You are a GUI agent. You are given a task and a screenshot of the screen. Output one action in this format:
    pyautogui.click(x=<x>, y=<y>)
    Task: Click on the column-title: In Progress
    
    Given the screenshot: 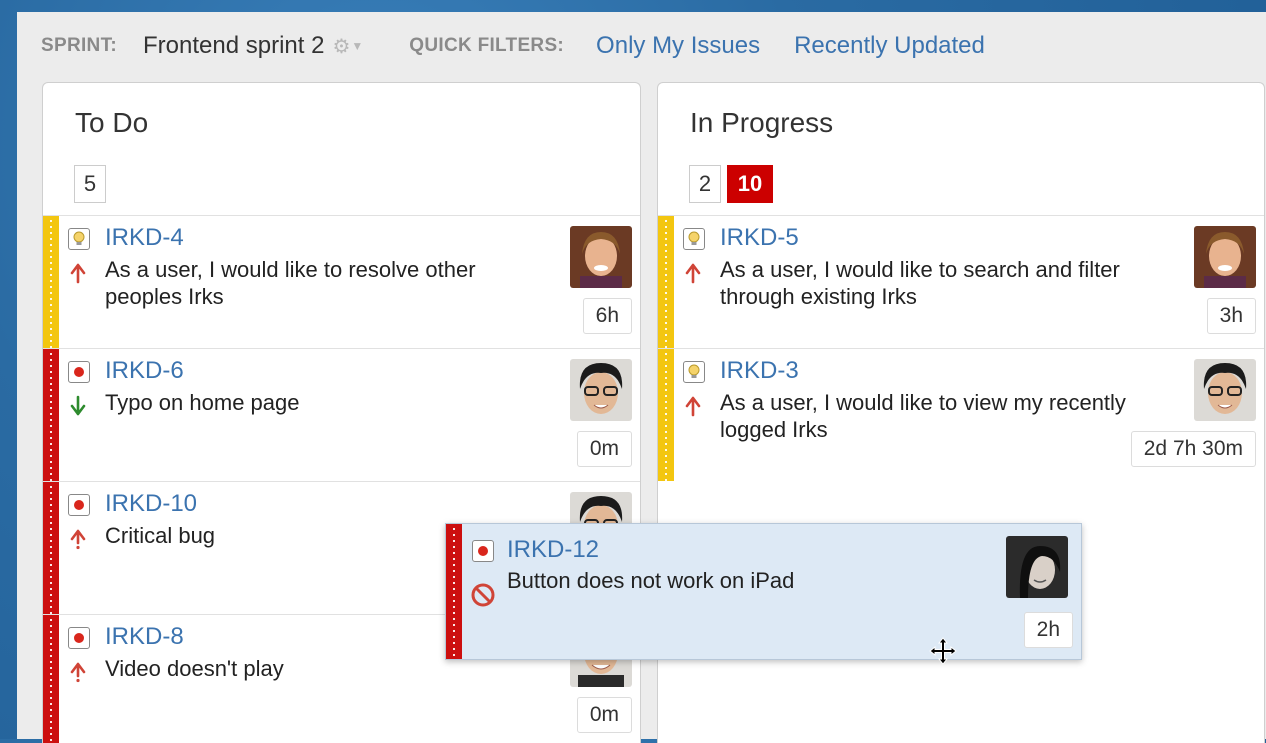 What is the action you would take?
    pyautogui.click(x=762, y=122)
    